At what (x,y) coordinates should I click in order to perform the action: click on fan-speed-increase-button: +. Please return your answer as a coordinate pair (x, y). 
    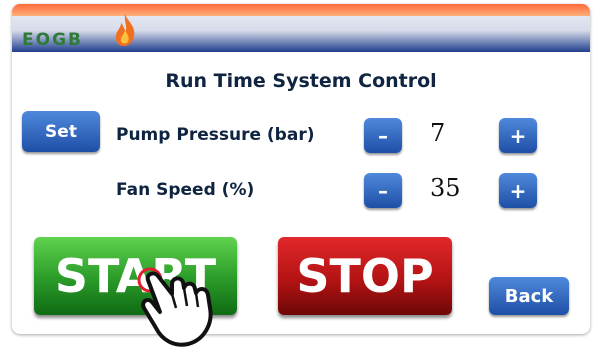
    Looking at the image, I should click on (518, 190).